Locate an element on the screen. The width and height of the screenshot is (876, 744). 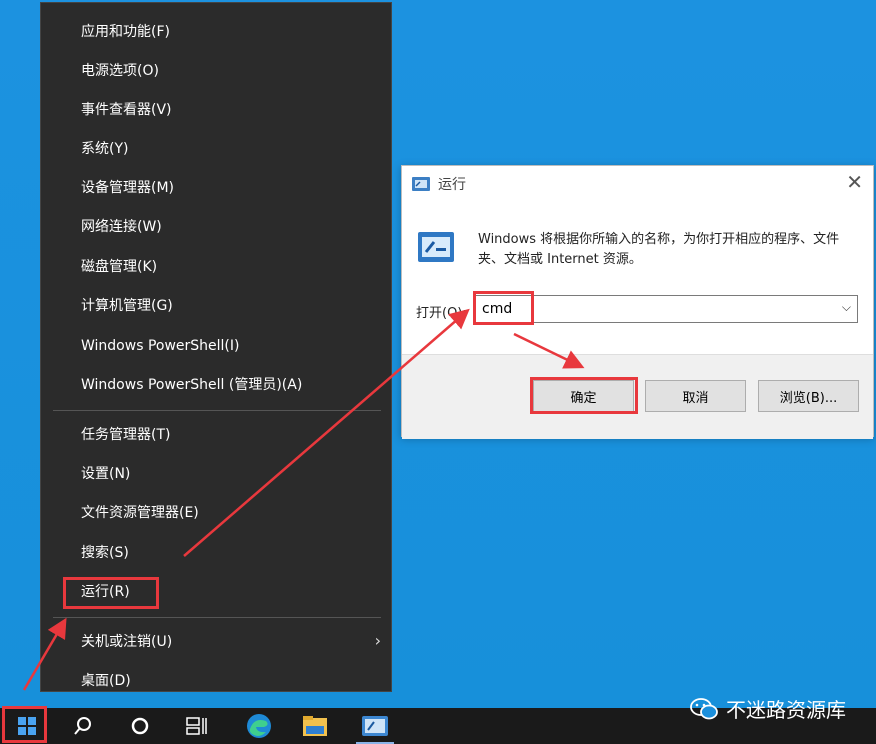
file-explorer-icon is located at coordinates (315, 726).